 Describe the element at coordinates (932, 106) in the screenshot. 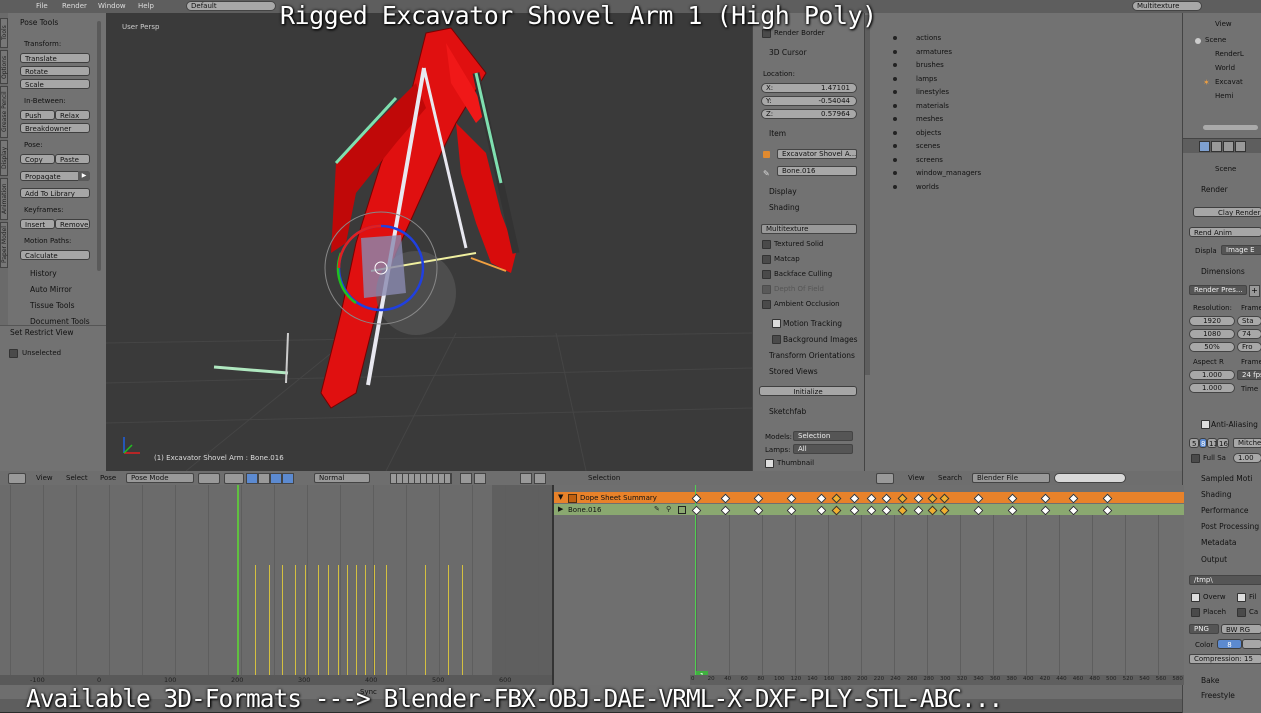

I see `outliner-row-materials: materials` at that location.